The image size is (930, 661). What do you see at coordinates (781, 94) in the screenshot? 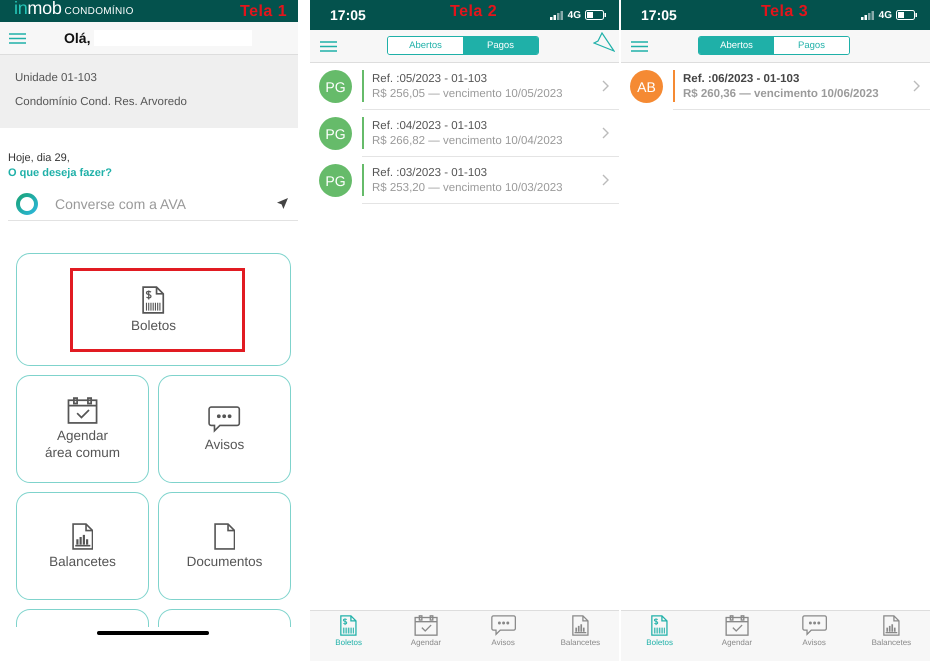
I see `invoice-detail: R$ 260,36 — vencimento 10/06/2023` at bounding box center [781, 94].